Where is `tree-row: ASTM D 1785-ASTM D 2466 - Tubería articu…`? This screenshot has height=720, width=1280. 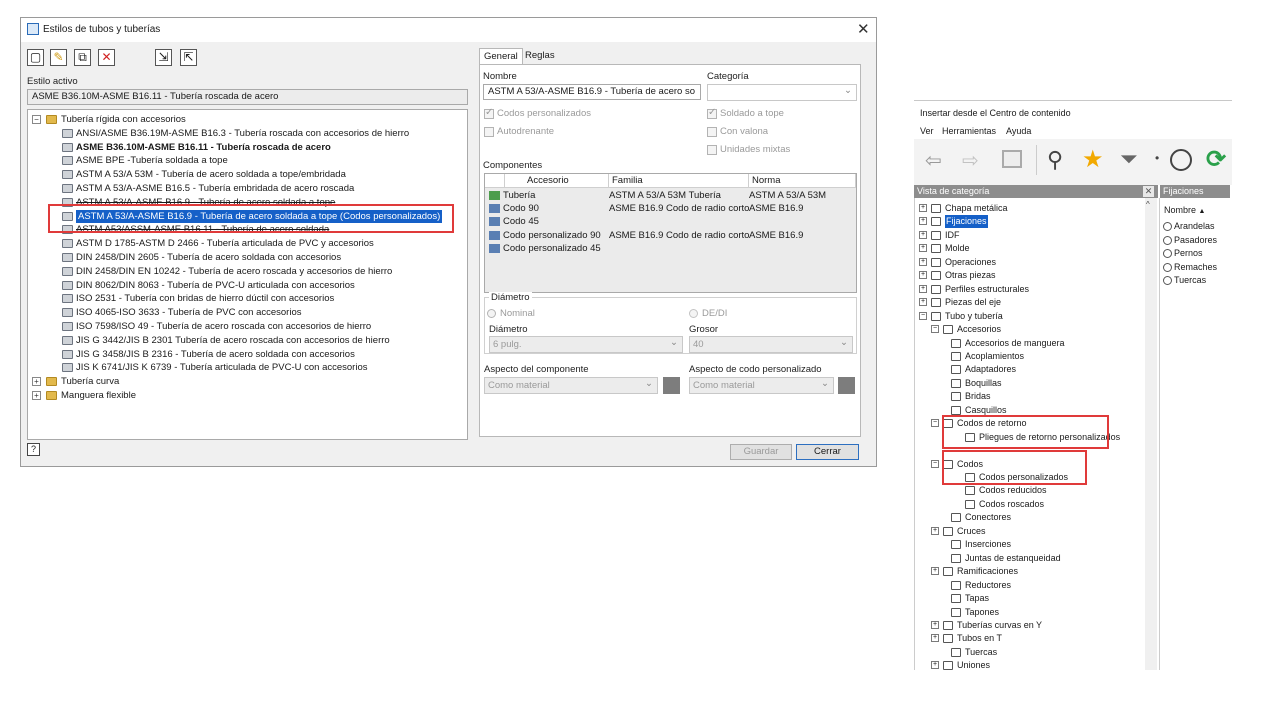 tree-row: ASTM D 1785-ASTM D 2466 - Tubería articu… is located at coordinates (247, 243).